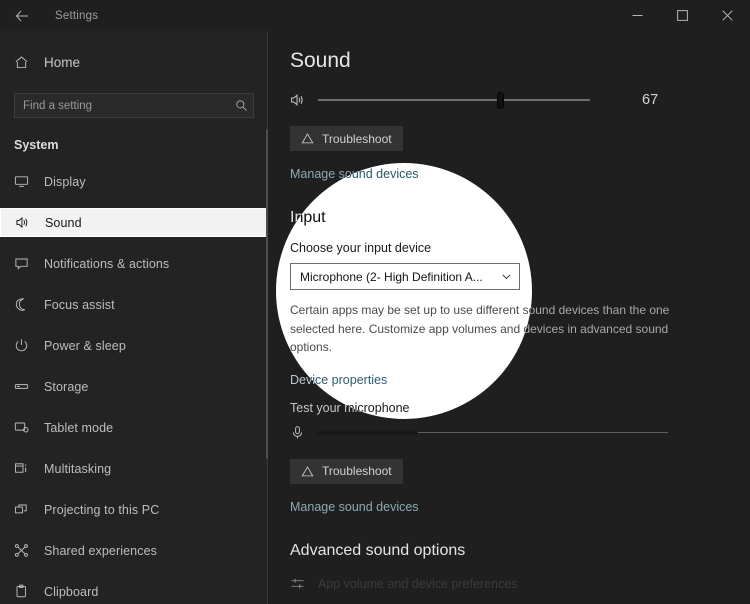 The image size is (750, 604). What do you see at coordinates (308, 217) in the screenshot?
I see `input-section-heading: Input` at bounding box center [308, 217].